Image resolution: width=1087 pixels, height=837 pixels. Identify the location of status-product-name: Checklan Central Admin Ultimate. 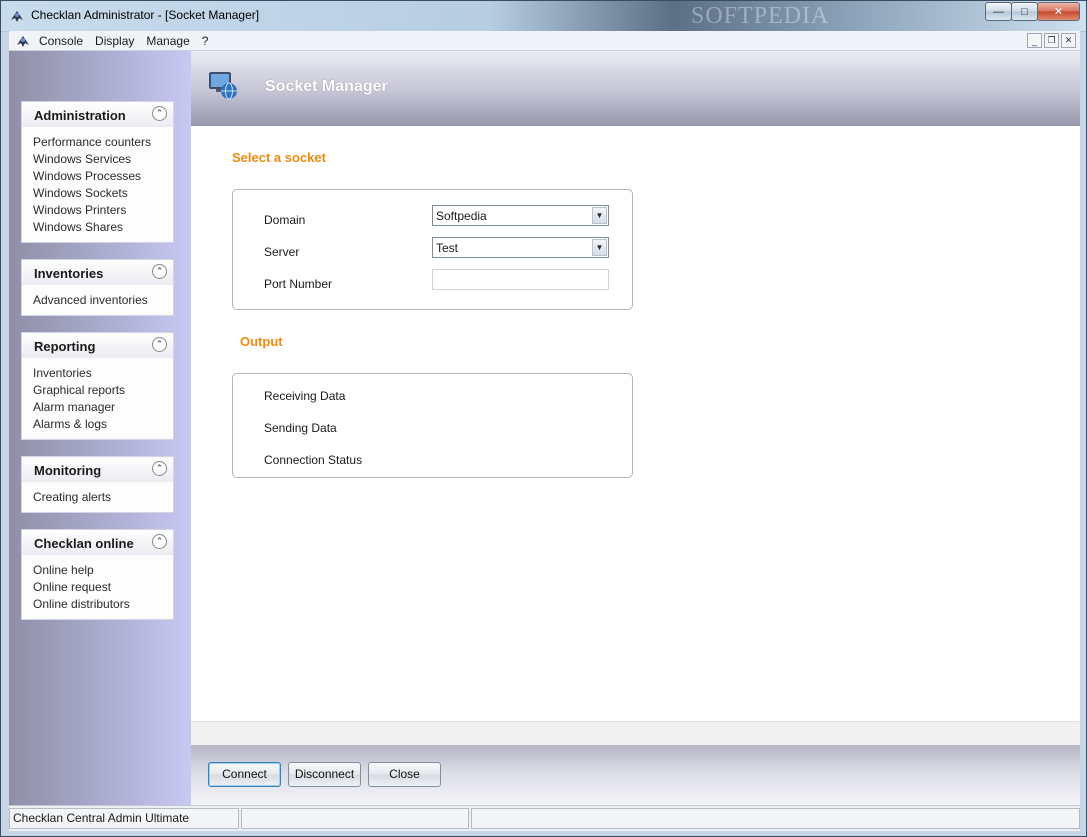
(124, 818).